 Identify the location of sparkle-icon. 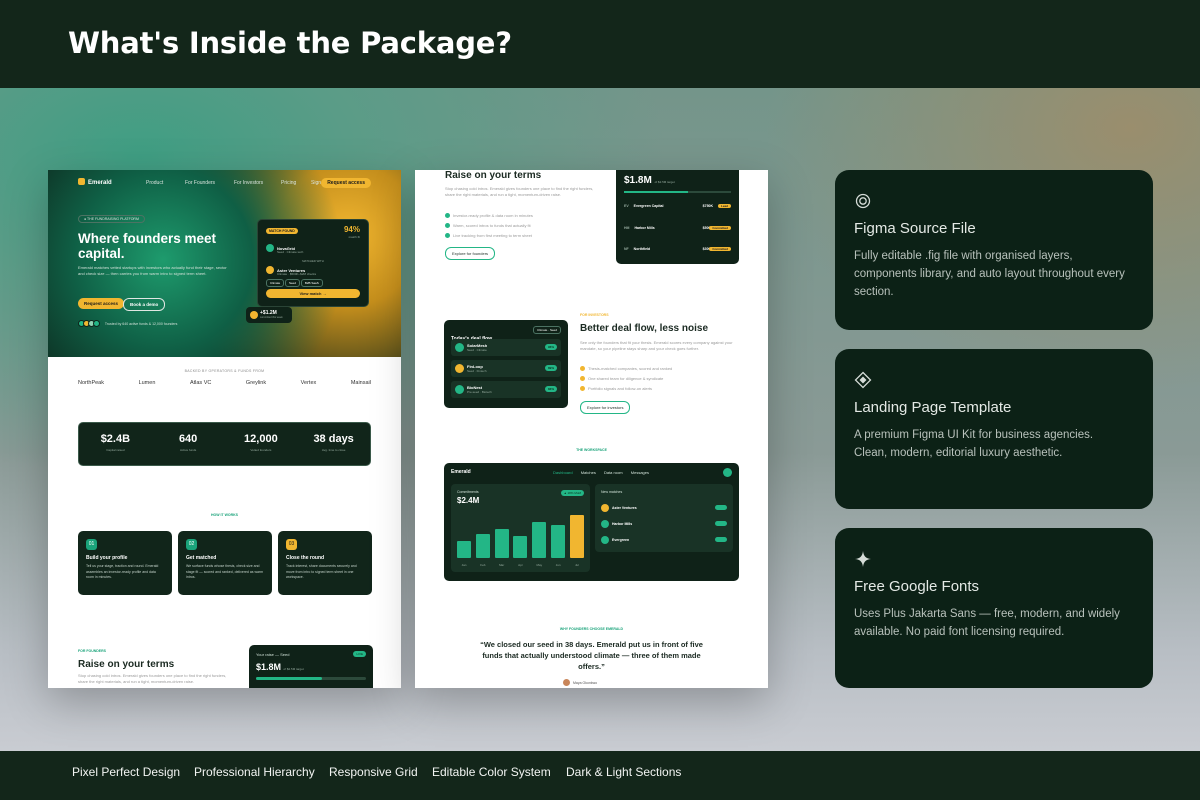
(863, 559).